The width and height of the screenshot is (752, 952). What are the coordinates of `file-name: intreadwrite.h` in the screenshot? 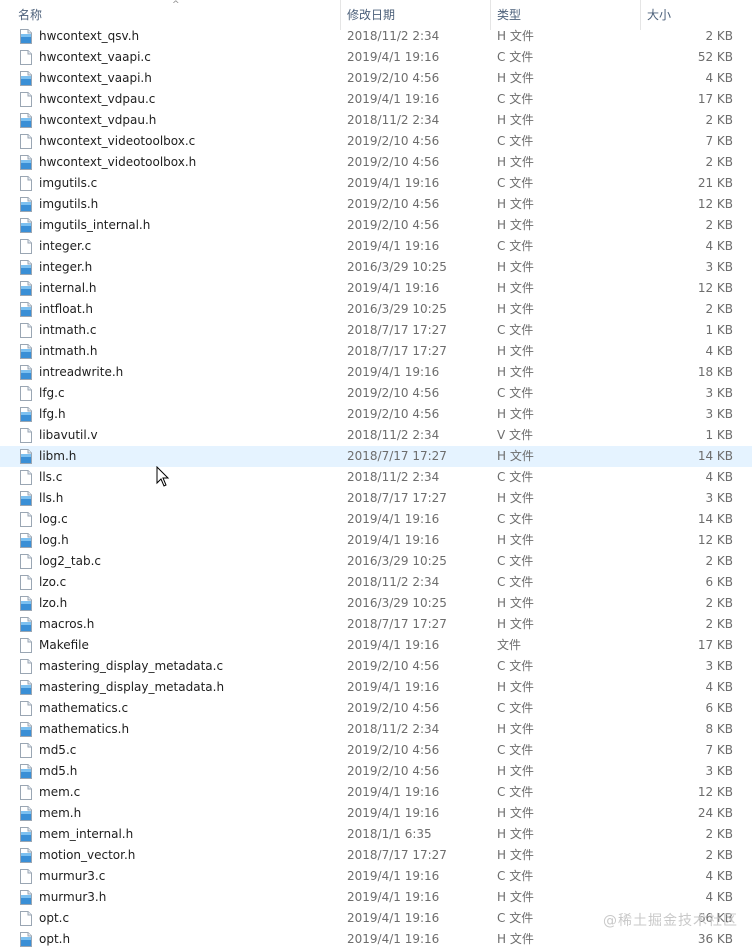 It's located at (81, 372).